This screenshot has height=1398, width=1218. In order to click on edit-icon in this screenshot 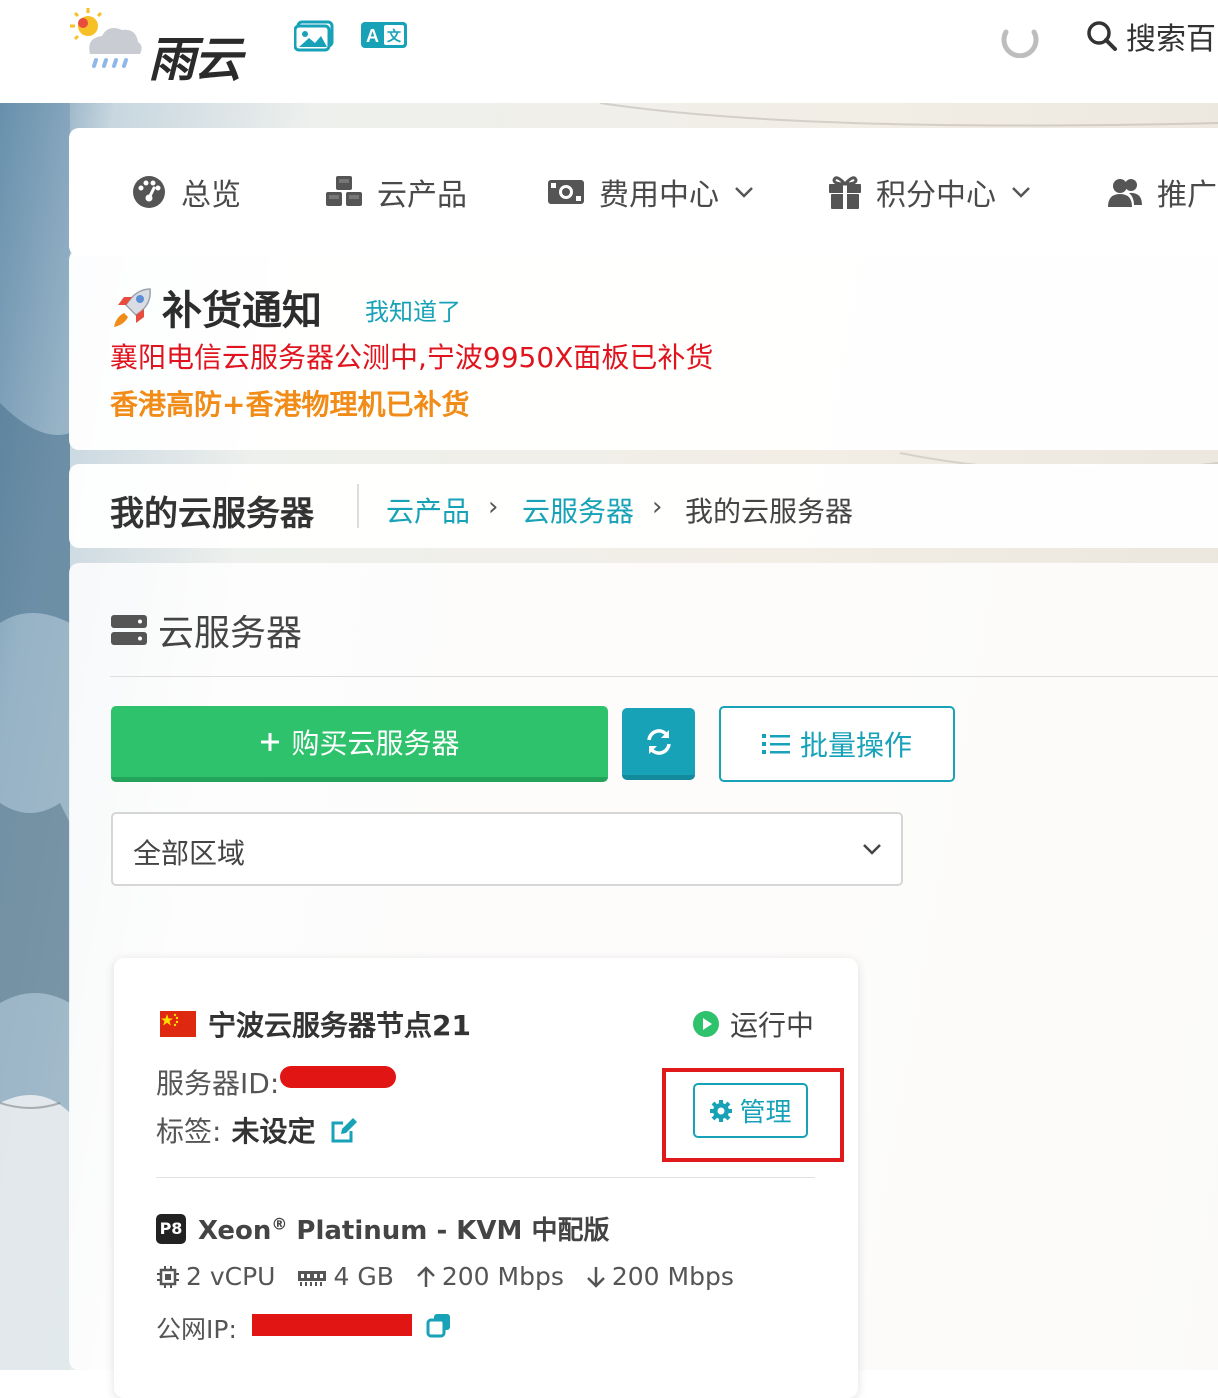, I will do `click(344, 1130)`.